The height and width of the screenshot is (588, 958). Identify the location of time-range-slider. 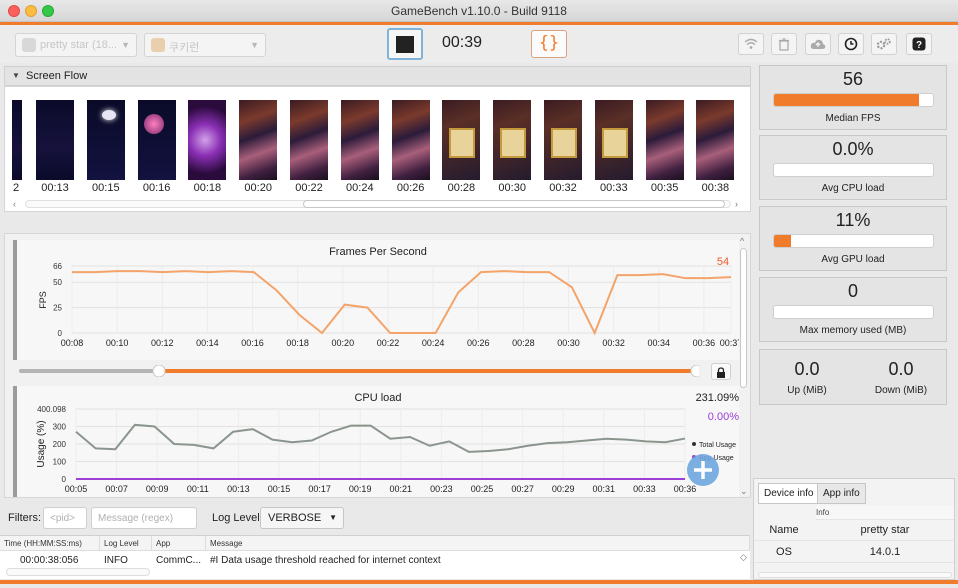
(361, 371).